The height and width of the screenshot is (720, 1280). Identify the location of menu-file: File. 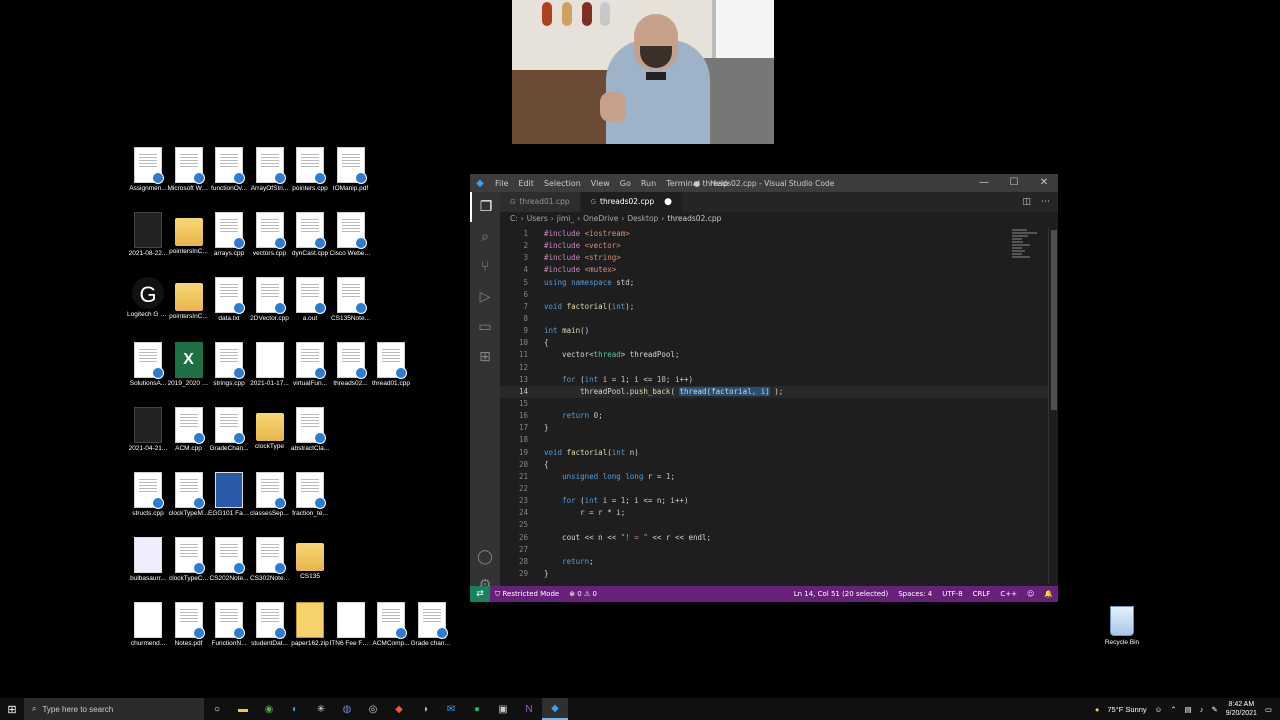
(501, 183).